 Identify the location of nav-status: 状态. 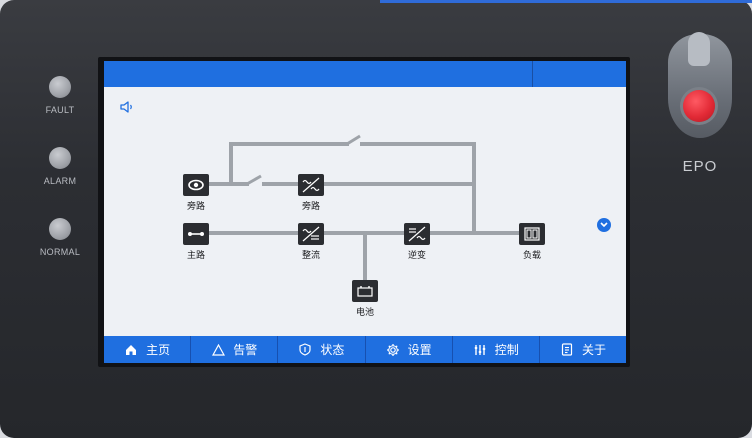
(322, 349).